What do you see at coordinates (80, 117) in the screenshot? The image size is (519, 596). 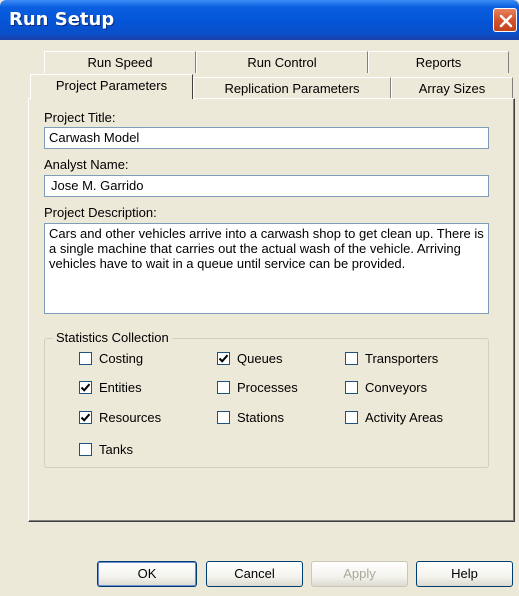 I see `project-title-label: Project Title:` at bounding box center [80, 117].